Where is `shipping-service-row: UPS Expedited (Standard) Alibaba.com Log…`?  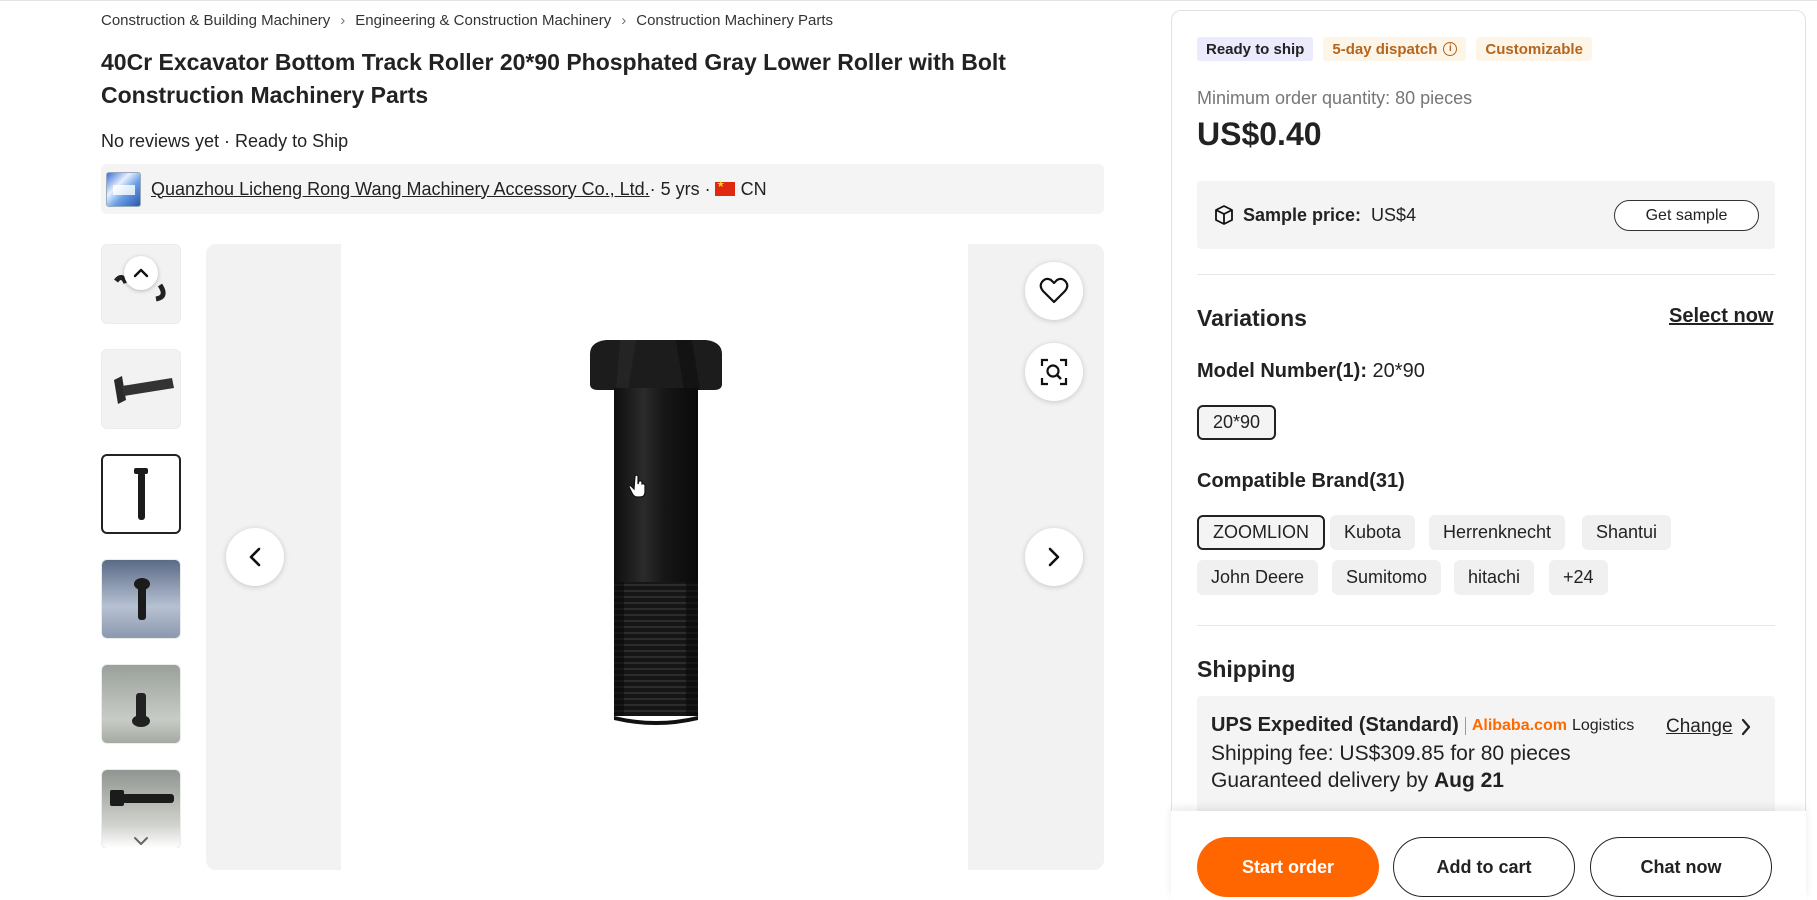
shipping-service-row: UPS Expedited (Standard) Alibaba.com Log… is located at coordinates (1422, 725).